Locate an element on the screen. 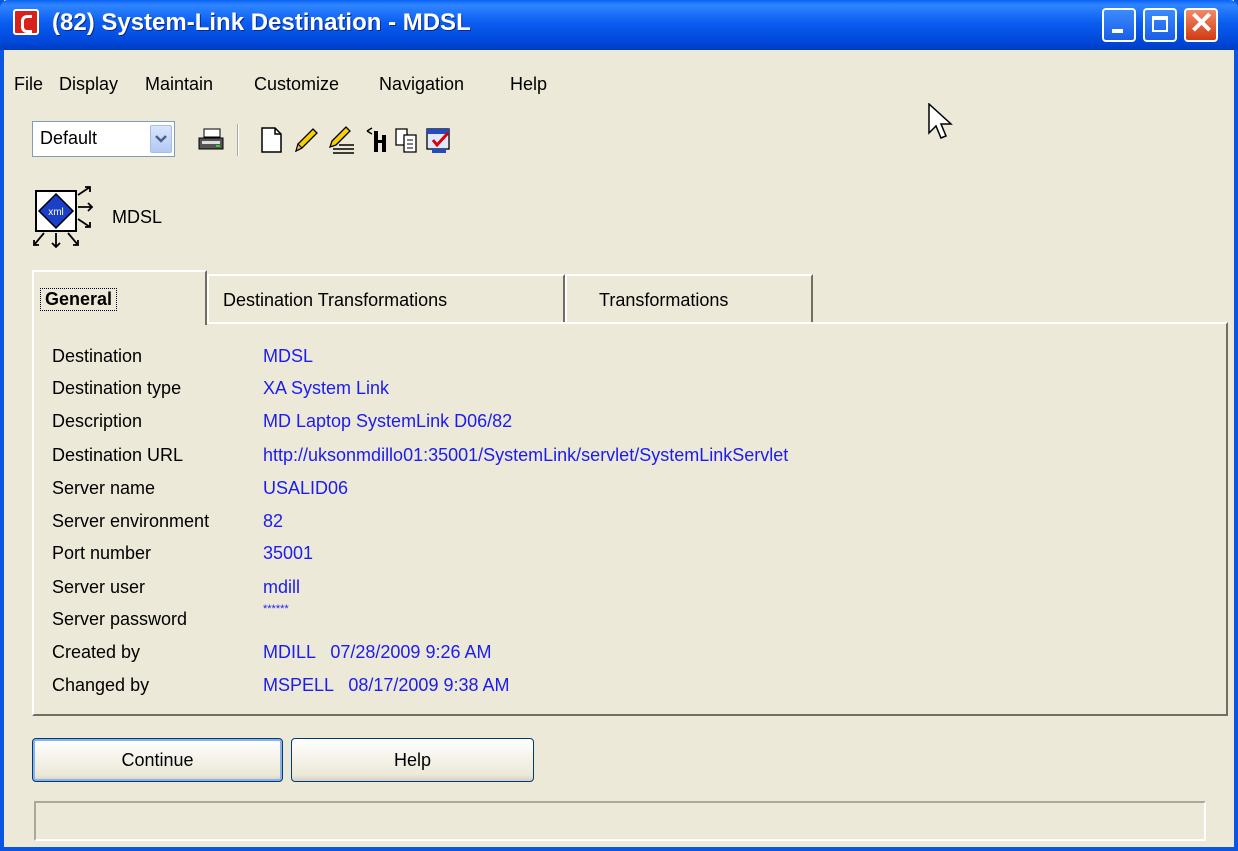 This screenshot has height=851, width=1238. xml-destination-icon: xml is located at coordinates (63, 217).